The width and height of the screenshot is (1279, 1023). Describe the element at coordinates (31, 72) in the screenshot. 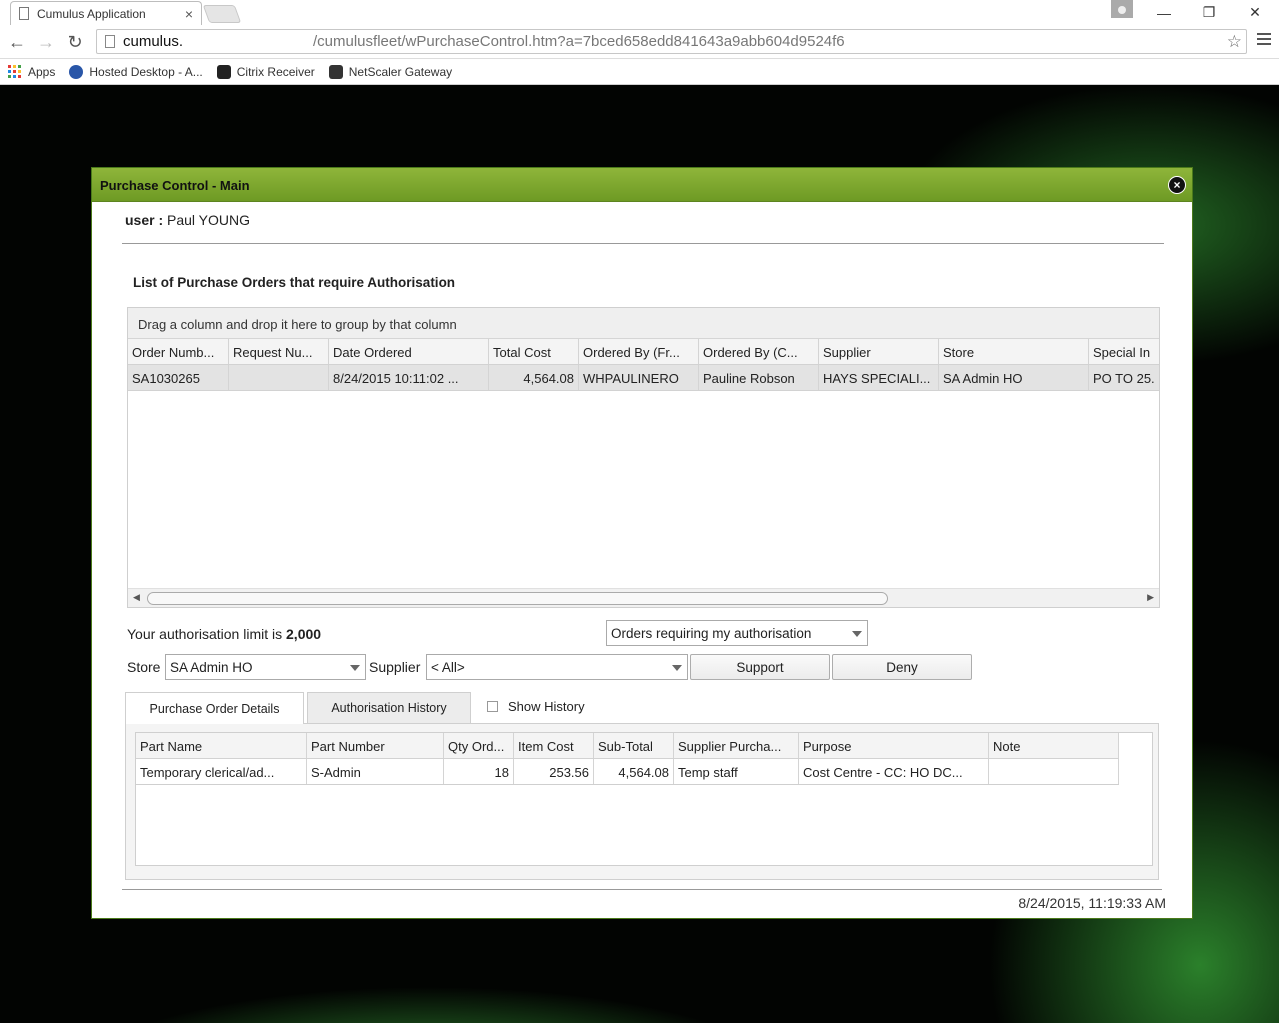

I see `bookmark-apps: Apps` at that location.